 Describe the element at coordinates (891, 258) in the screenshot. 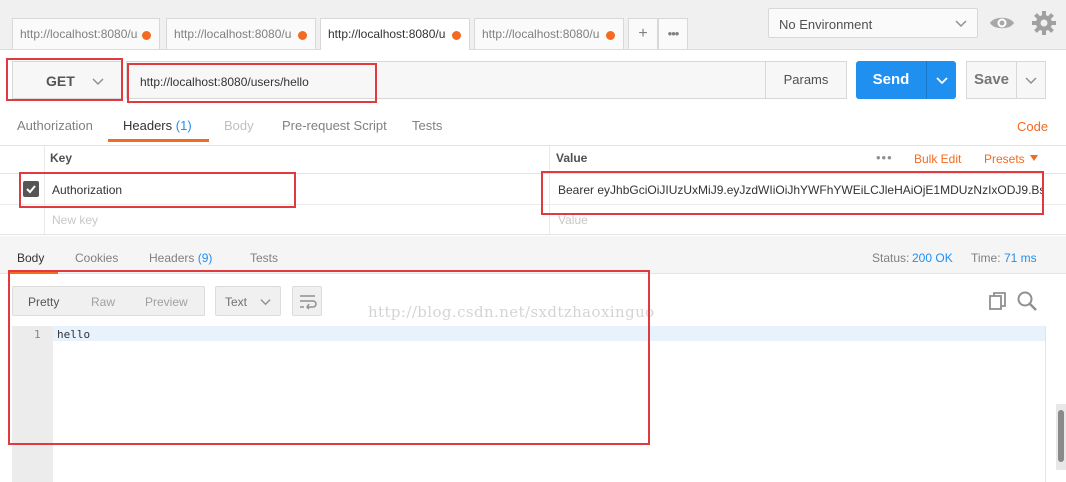

I see `status-label: Status:` at that location.